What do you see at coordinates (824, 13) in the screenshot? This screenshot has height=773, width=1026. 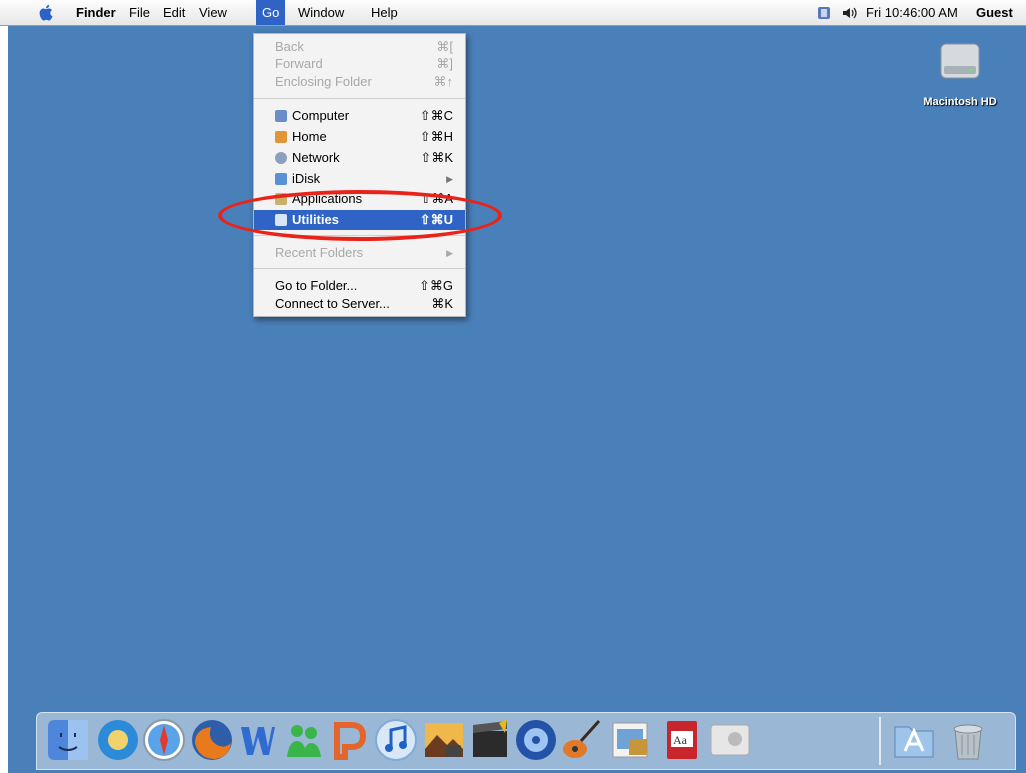 I see `input-menu-icon` at bounding box center [824, 13].